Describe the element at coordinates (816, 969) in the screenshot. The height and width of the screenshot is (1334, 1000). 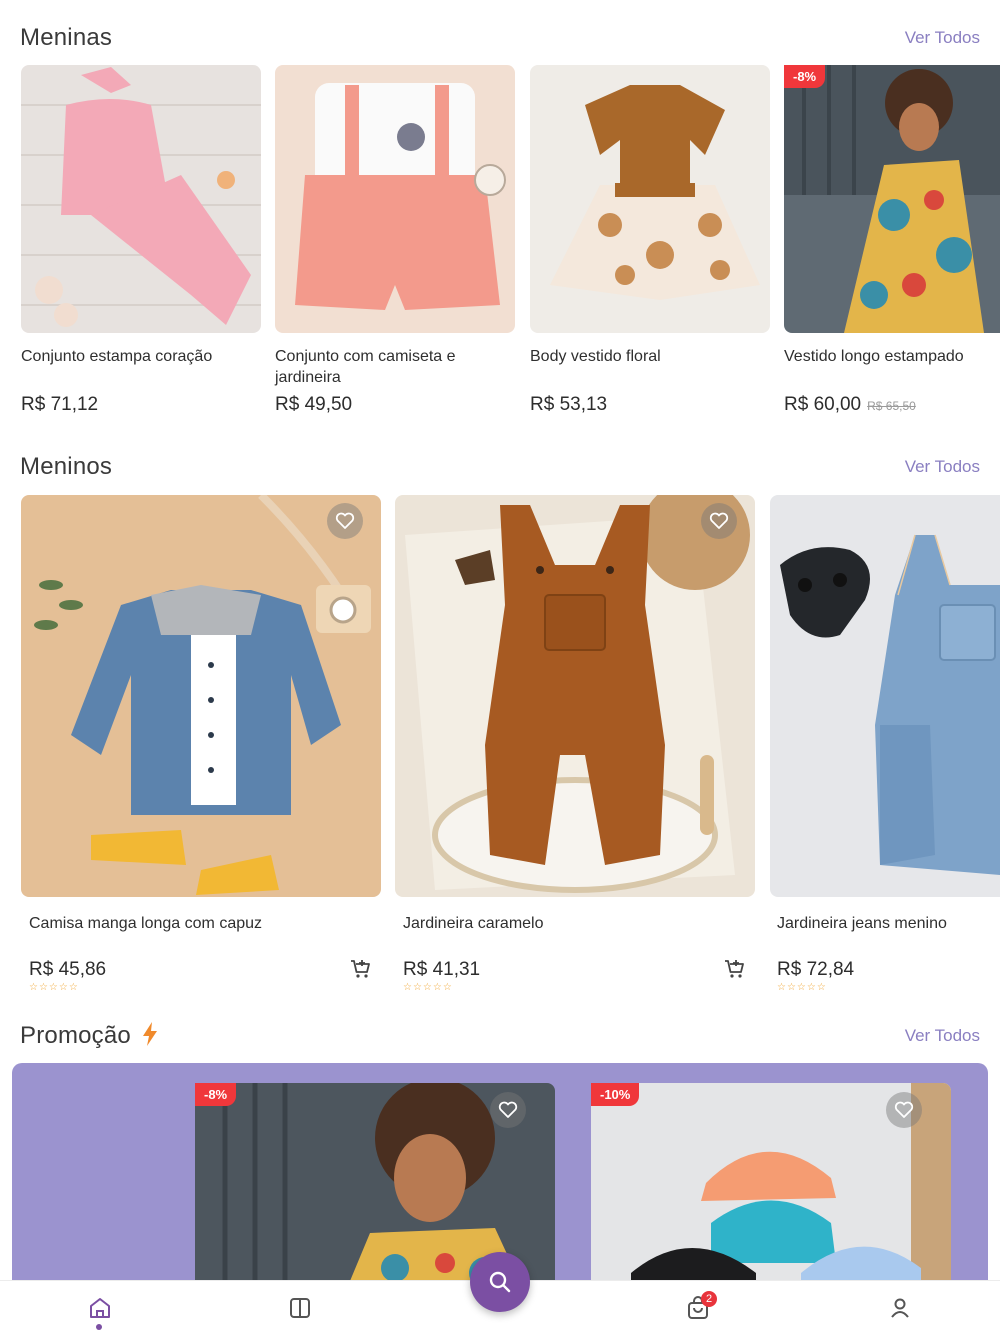
I see `product-price: R$ 72,84` at that location.